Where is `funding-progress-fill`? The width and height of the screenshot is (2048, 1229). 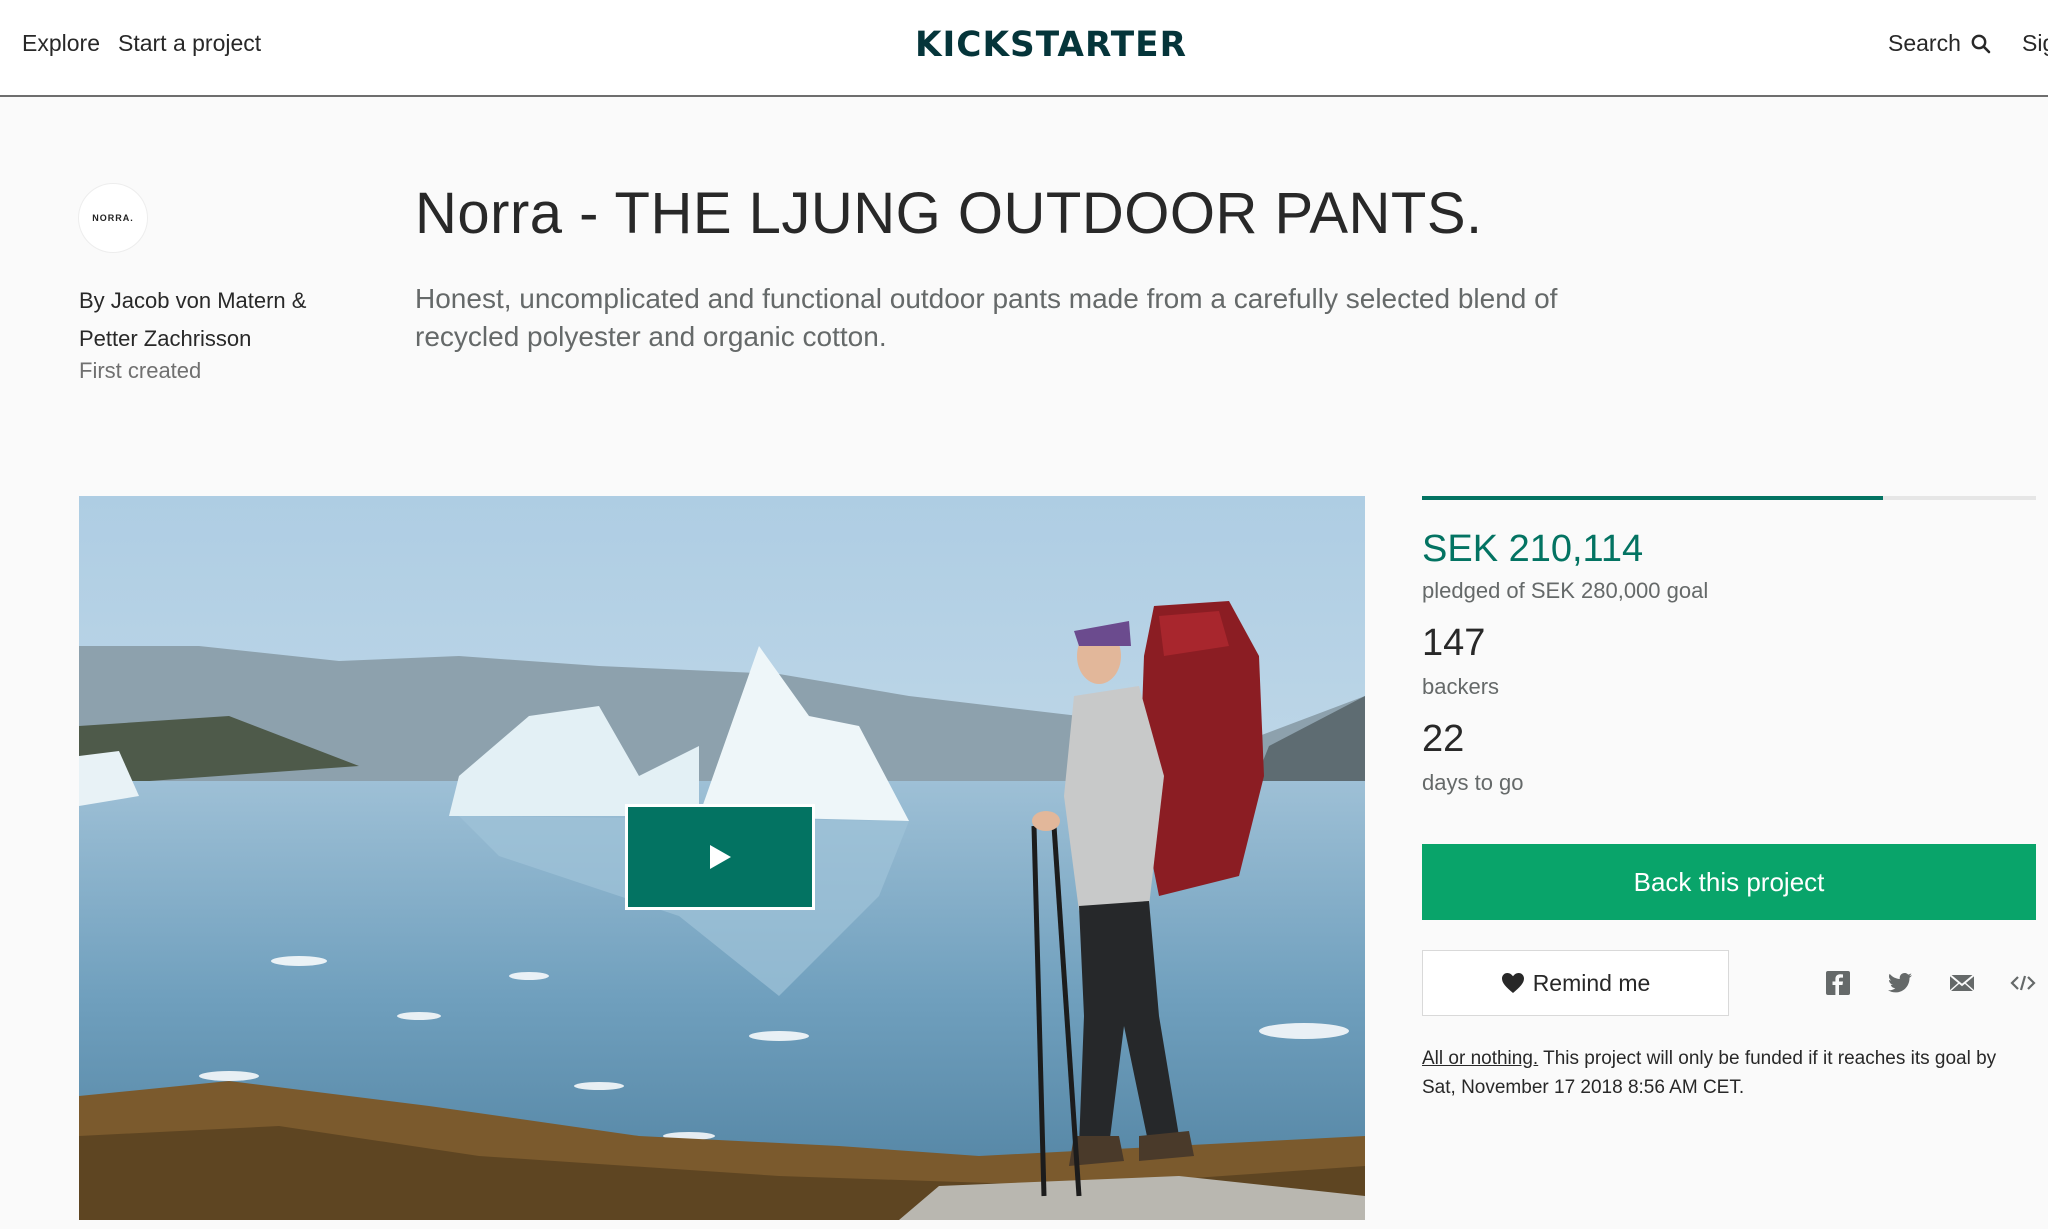 funding-progress-fill is located at coordinates (1652, 498).